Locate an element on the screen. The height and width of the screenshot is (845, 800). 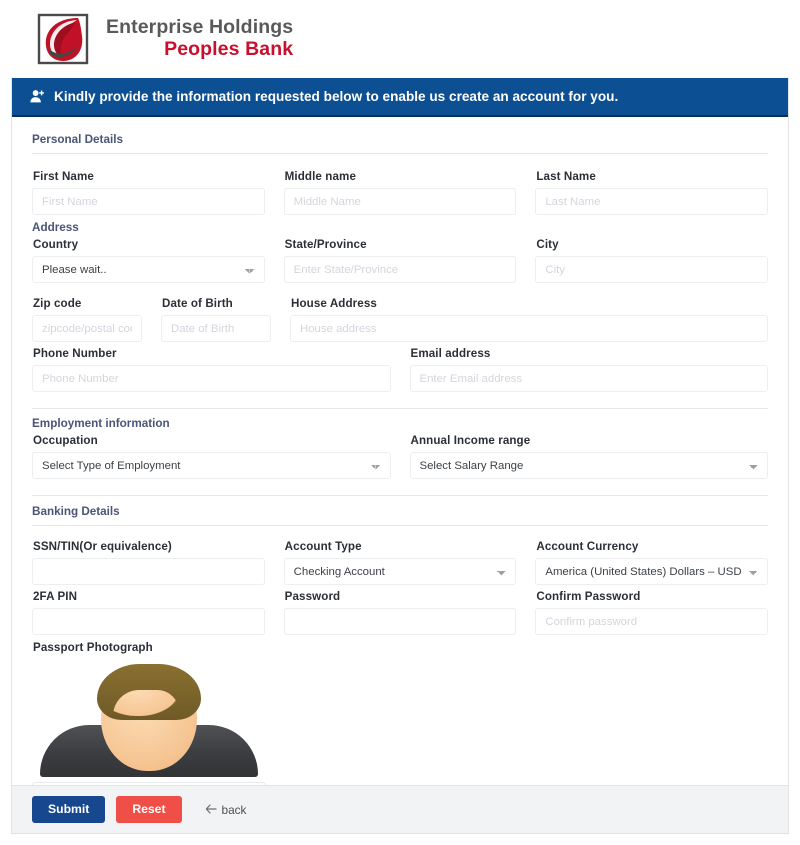
last-name-input is located at coordinates (652, 201).